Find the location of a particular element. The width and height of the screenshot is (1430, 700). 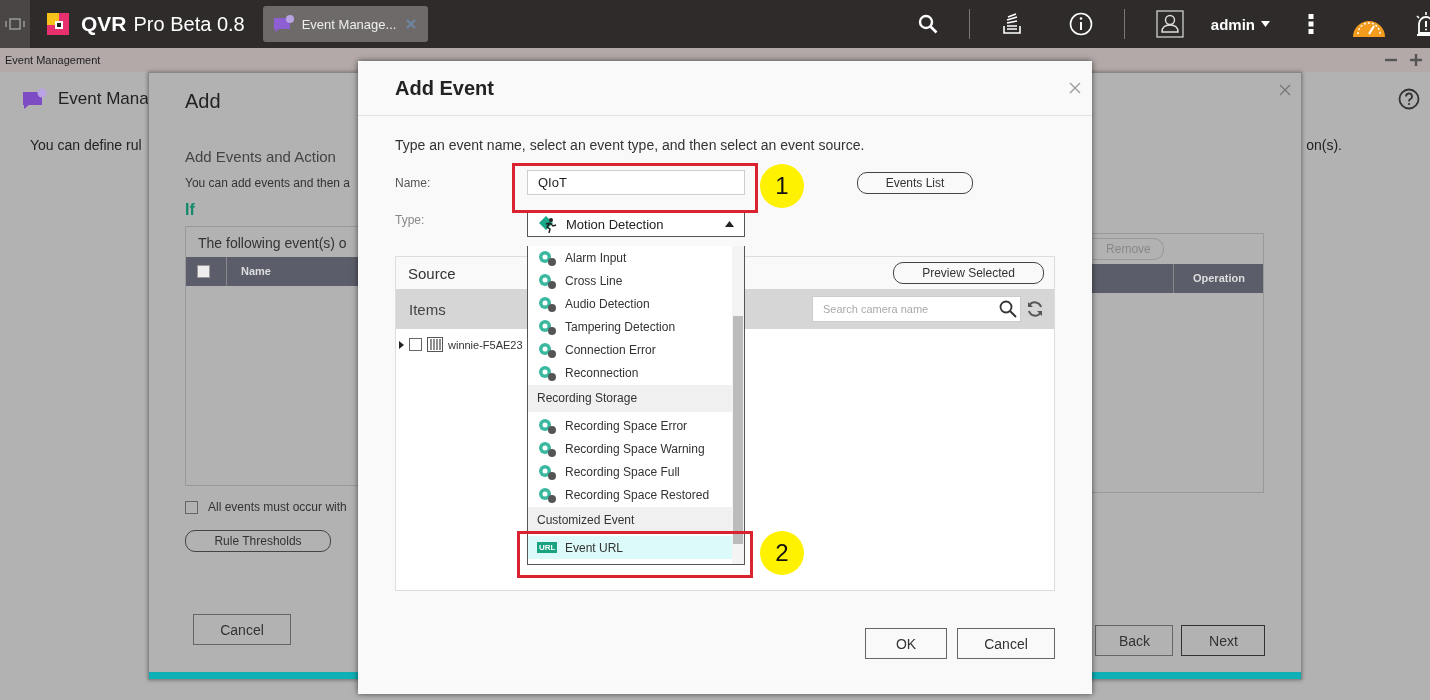

help-icon is located at coordinates (1409, 99).